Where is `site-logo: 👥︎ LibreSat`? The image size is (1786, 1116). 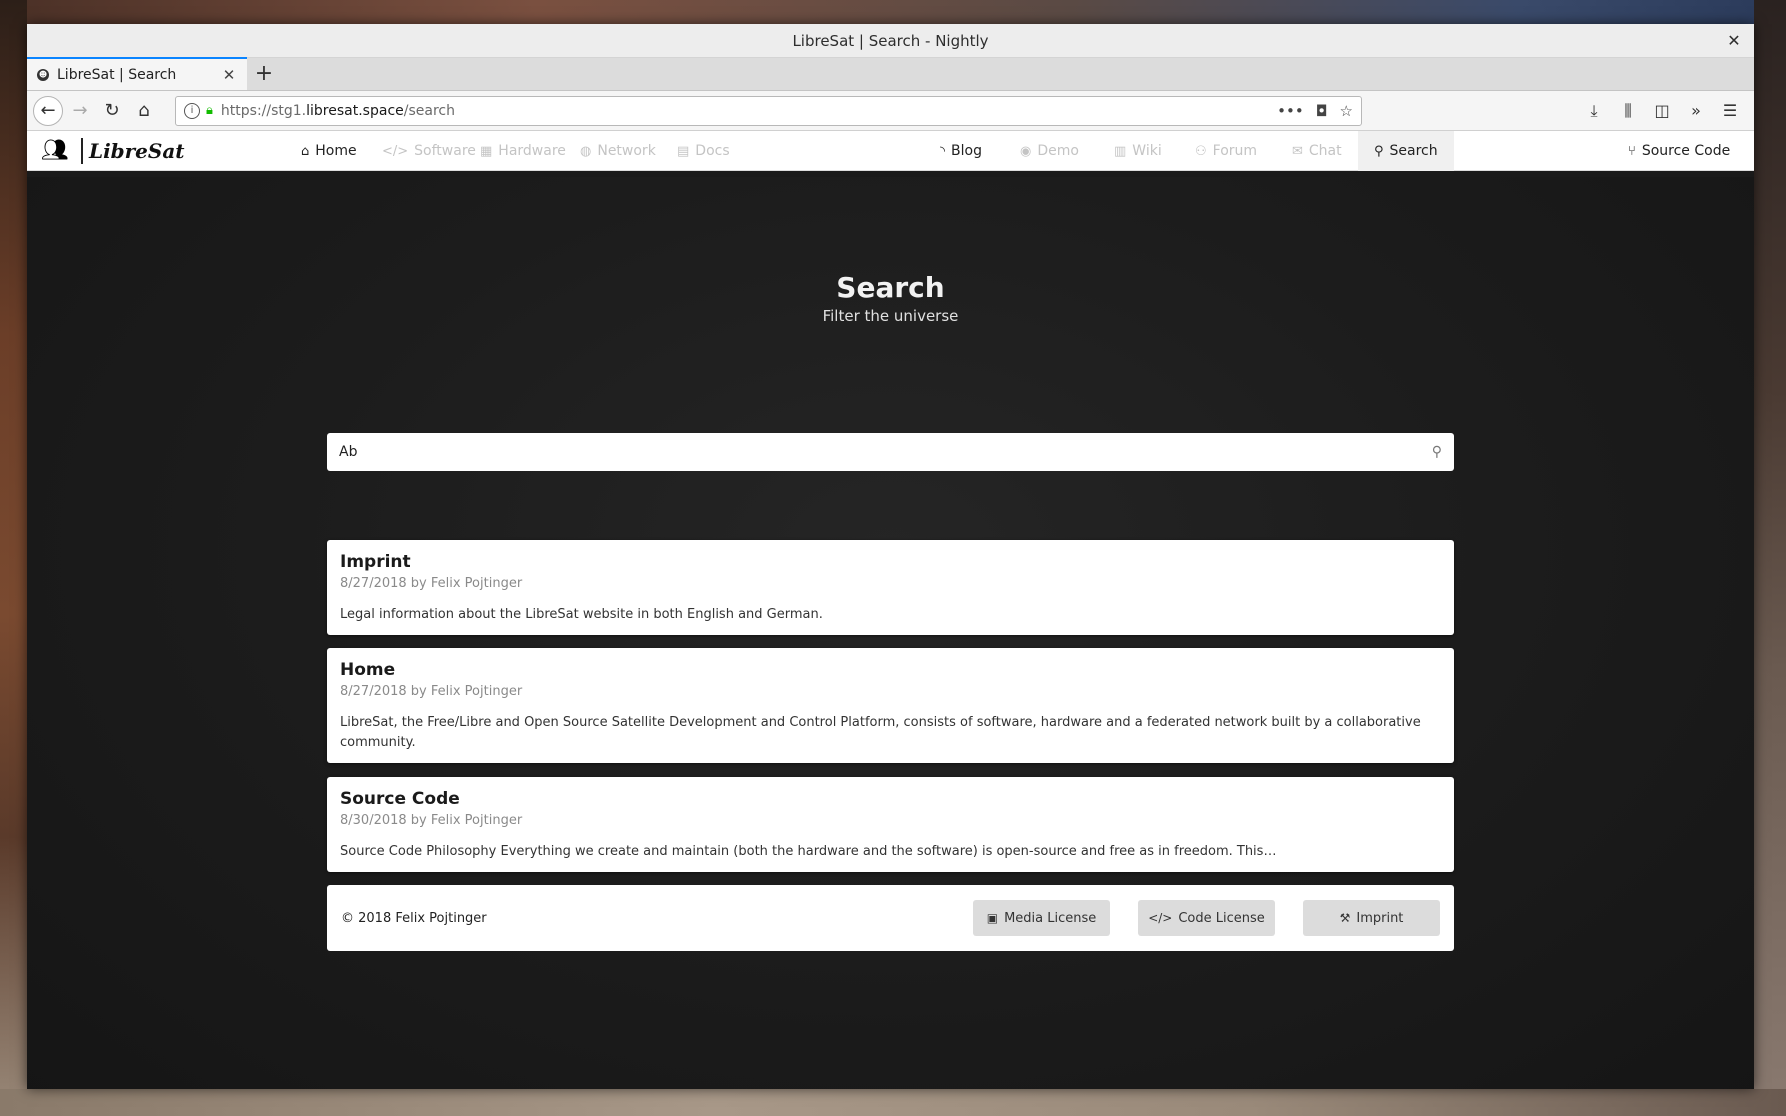 site-logo: 👥︎ LibreSat is located at coordinates (113, 151).